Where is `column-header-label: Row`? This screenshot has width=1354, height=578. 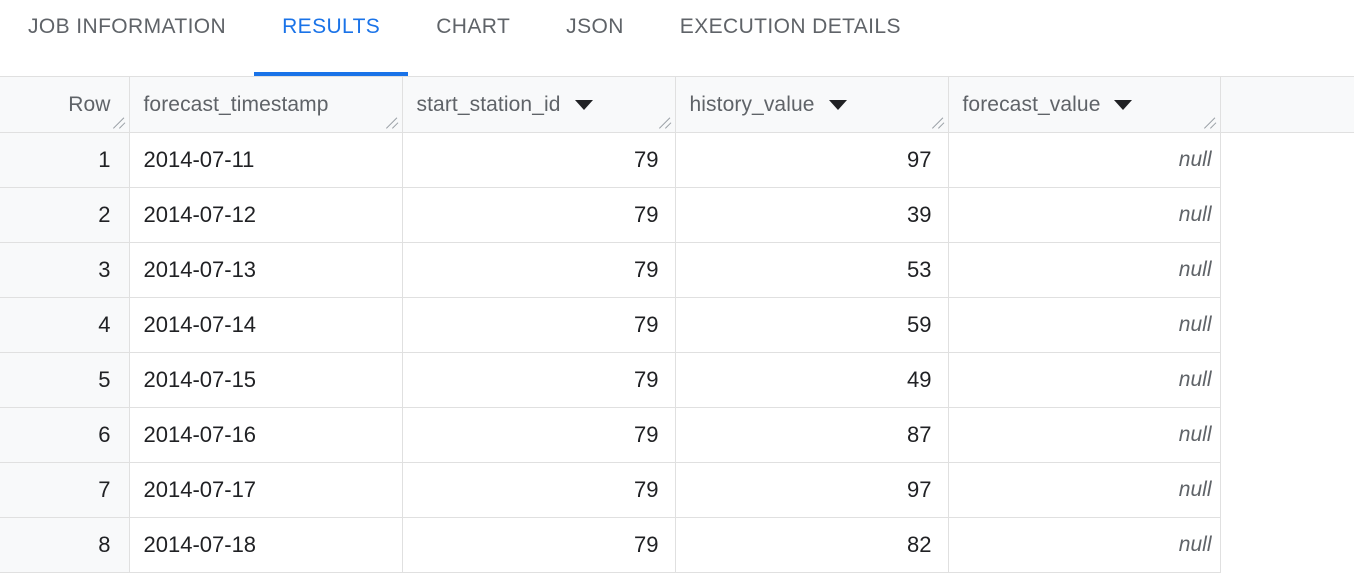 column-header-label: Row is located at coordinates (89, 104).